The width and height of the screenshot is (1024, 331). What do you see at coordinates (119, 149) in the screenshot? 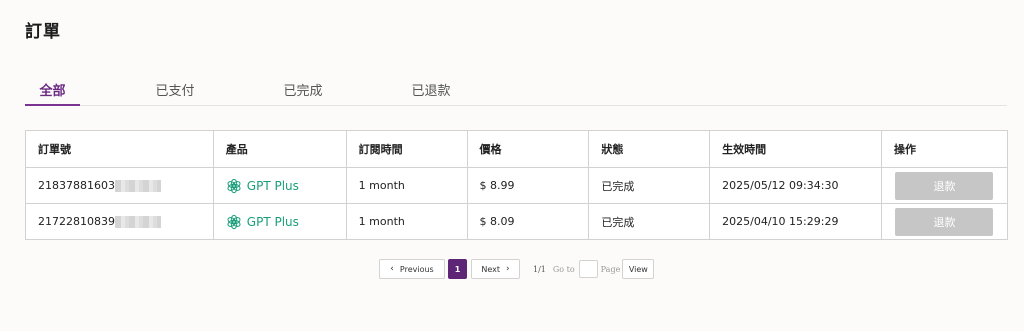
I see `header-order-id: 訂單號` at bounding box center [119, 149].